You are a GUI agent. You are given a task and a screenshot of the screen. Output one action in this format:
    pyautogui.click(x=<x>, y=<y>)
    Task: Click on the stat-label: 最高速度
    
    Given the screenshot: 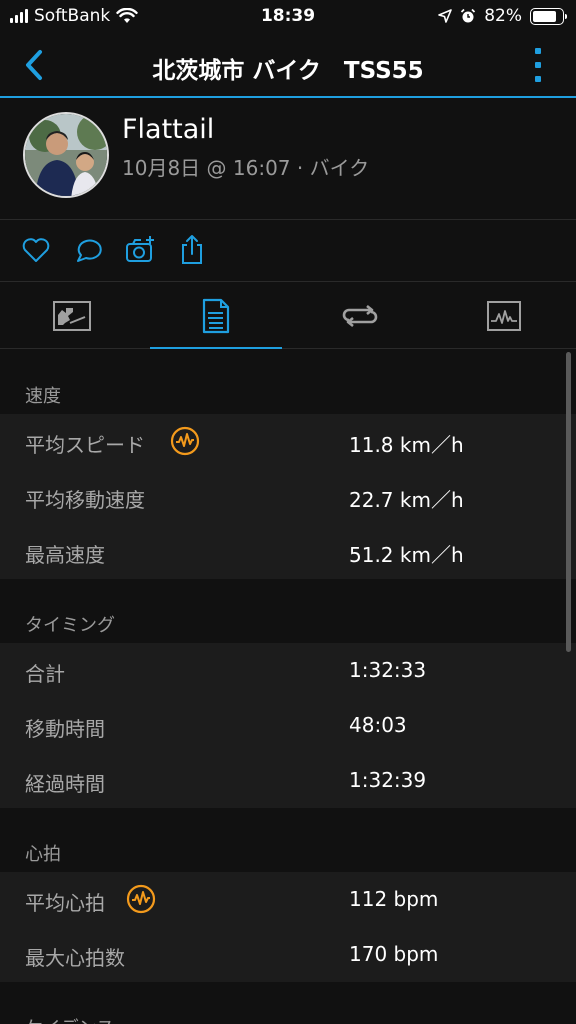 What is the action you would take?
    pyautogui.click(x=65, y=555)
    